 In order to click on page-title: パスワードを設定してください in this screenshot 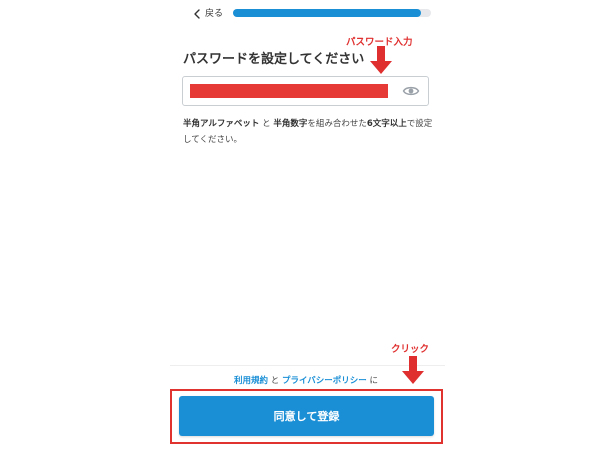, I will do `click(274, 59)`.